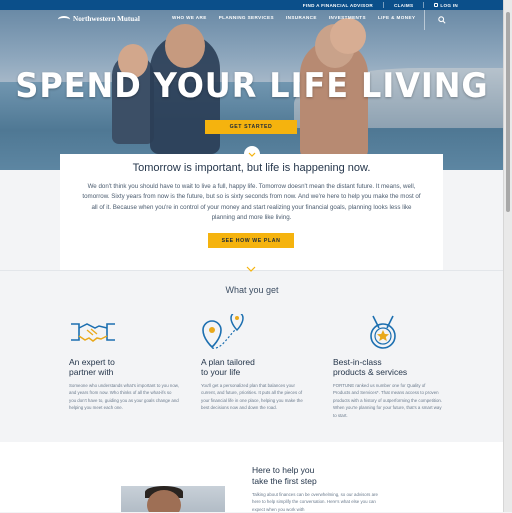 Image resolution: width=512 pixels, height=513 pixels. I want to click on help-heading: Here to help you take the first step, so click(284, 475).